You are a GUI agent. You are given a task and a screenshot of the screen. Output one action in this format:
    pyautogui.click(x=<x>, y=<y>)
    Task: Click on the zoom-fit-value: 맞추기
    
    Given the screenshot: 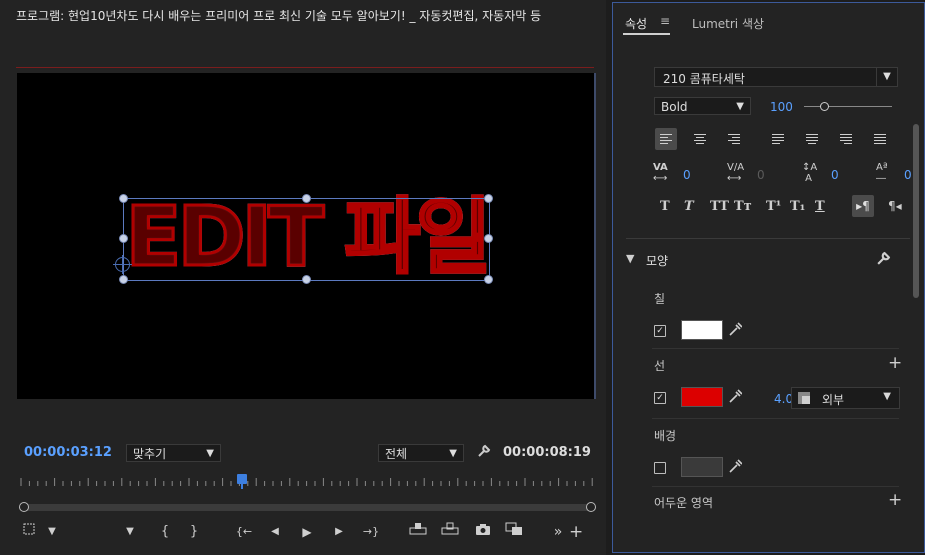 What is the action you would take?
    pyautogui.click(x=150, y=454)
    